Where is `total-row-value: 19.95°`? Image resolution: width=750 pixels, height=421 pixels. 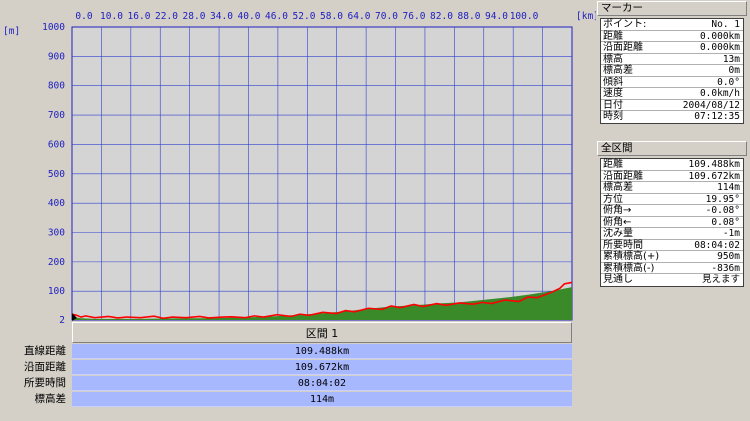 total-row-value: 19.95° is located at coordinates (722, 199).